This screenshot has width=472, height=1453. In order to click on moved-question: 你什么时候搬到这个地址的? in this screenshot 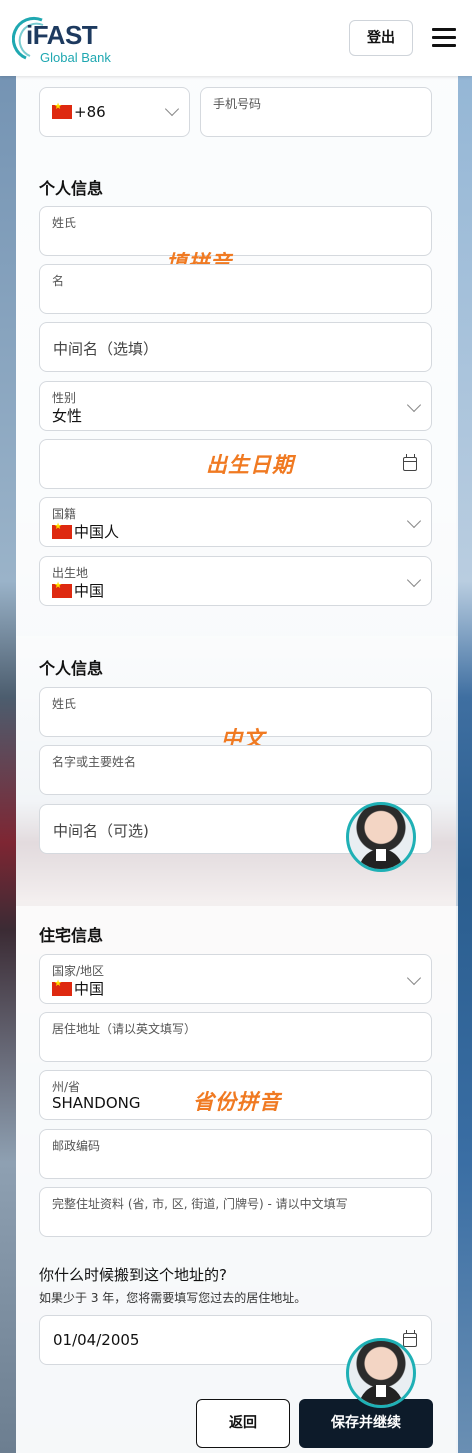, I will do `click(133, 1275)`.